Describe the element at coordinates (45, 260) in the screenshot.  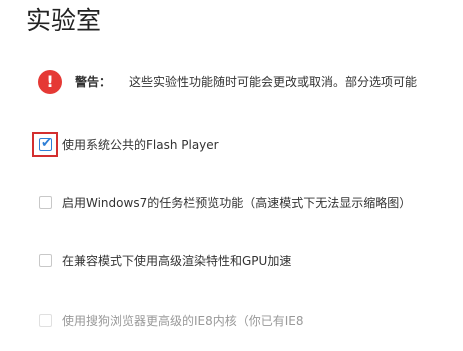
I see `checkbox-compat-gpu-acceleration` at that location.